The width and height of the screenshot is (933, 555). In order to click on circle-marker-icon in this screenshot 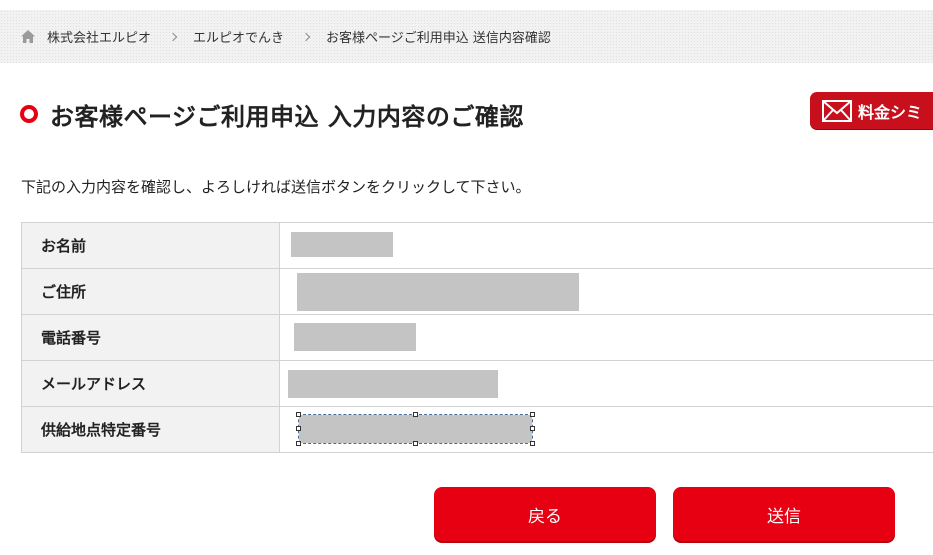, I will do `click(29, 114)`.